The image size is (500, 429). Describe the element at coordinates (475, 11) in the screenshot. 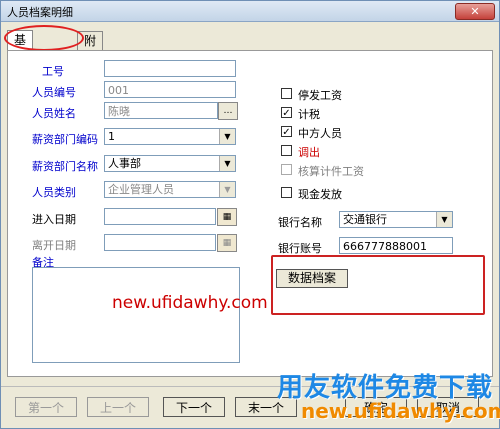

I see `close-button: ✕` at that location.